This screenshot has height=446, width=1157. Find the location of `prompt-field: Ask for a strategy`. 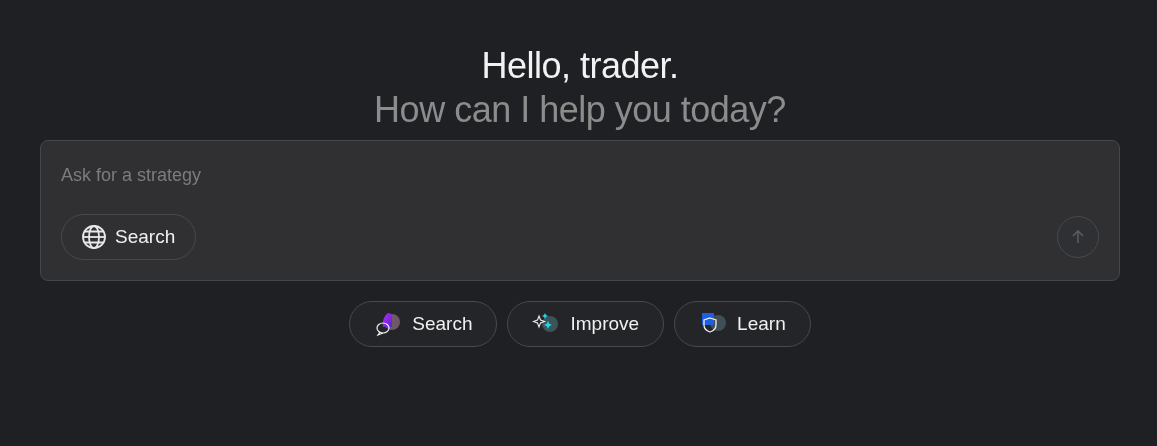

prompt-field: Ask for a strategy is located at coordinates (261, 175).